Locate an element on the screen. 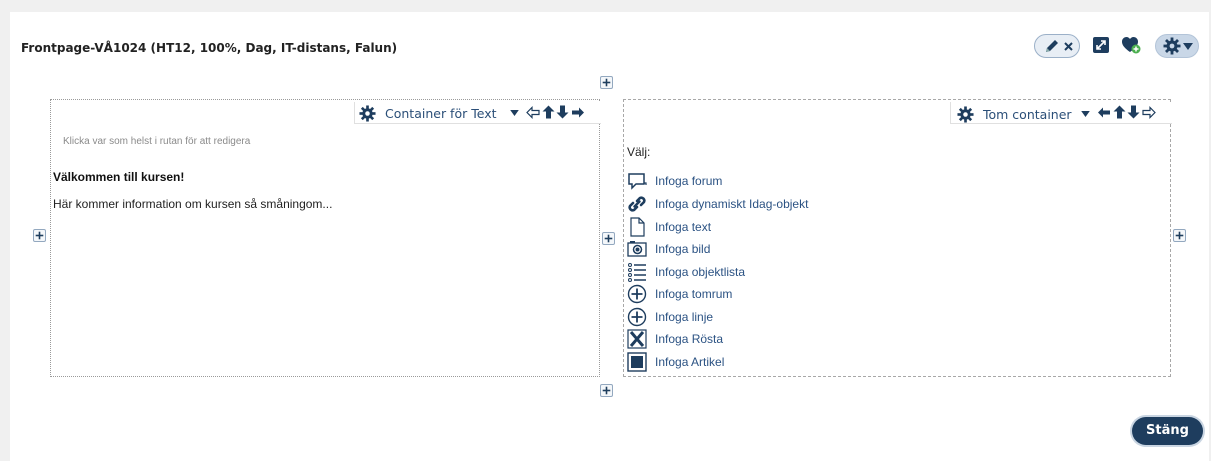 This screenshot has height=461, width=1211. add-right-button is located at coordinates (1179, 235).